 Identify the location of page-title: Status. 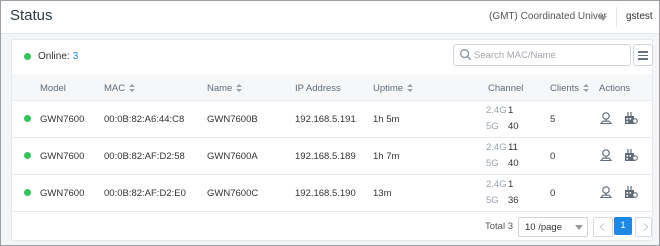
(31, 15).